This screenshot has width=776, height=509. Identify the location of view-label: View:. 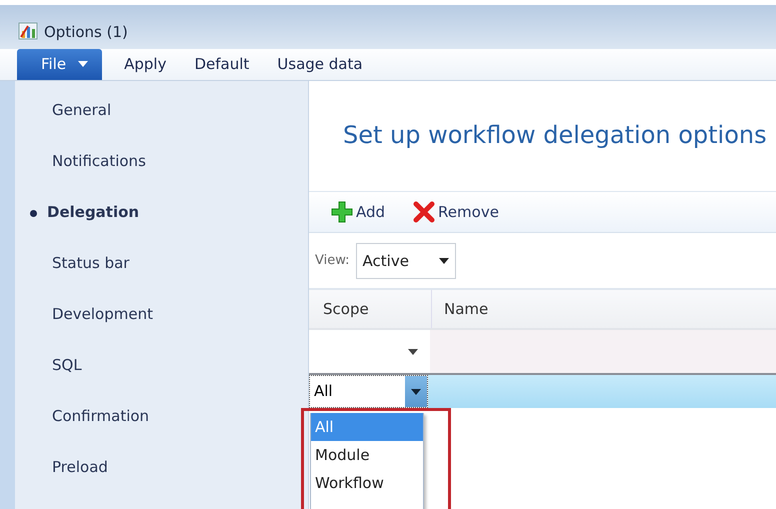
(332, 260).